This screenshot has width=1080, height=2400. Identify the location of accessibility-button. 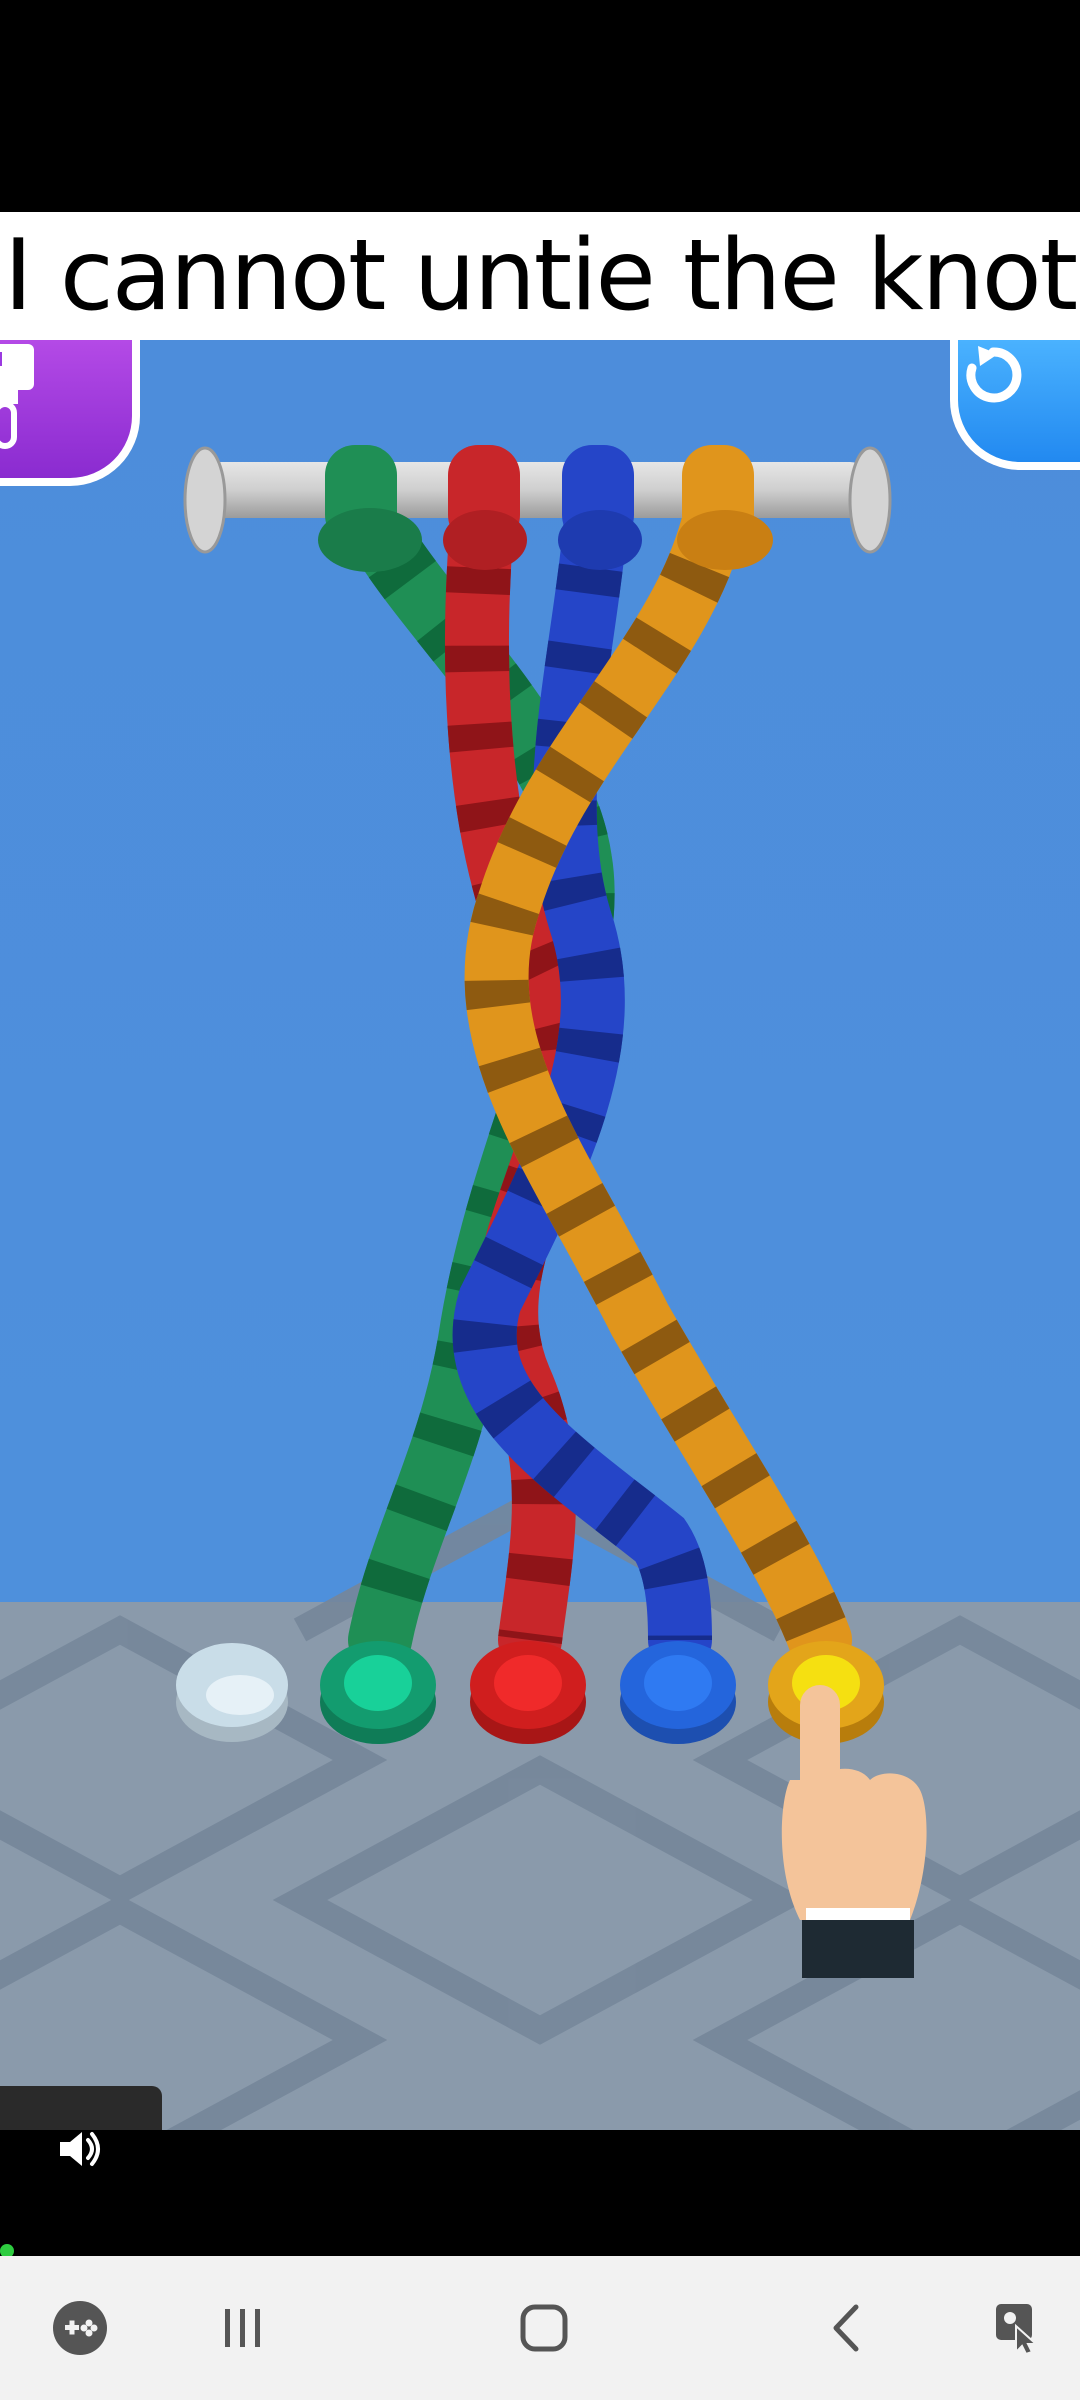
(1020, 2328).